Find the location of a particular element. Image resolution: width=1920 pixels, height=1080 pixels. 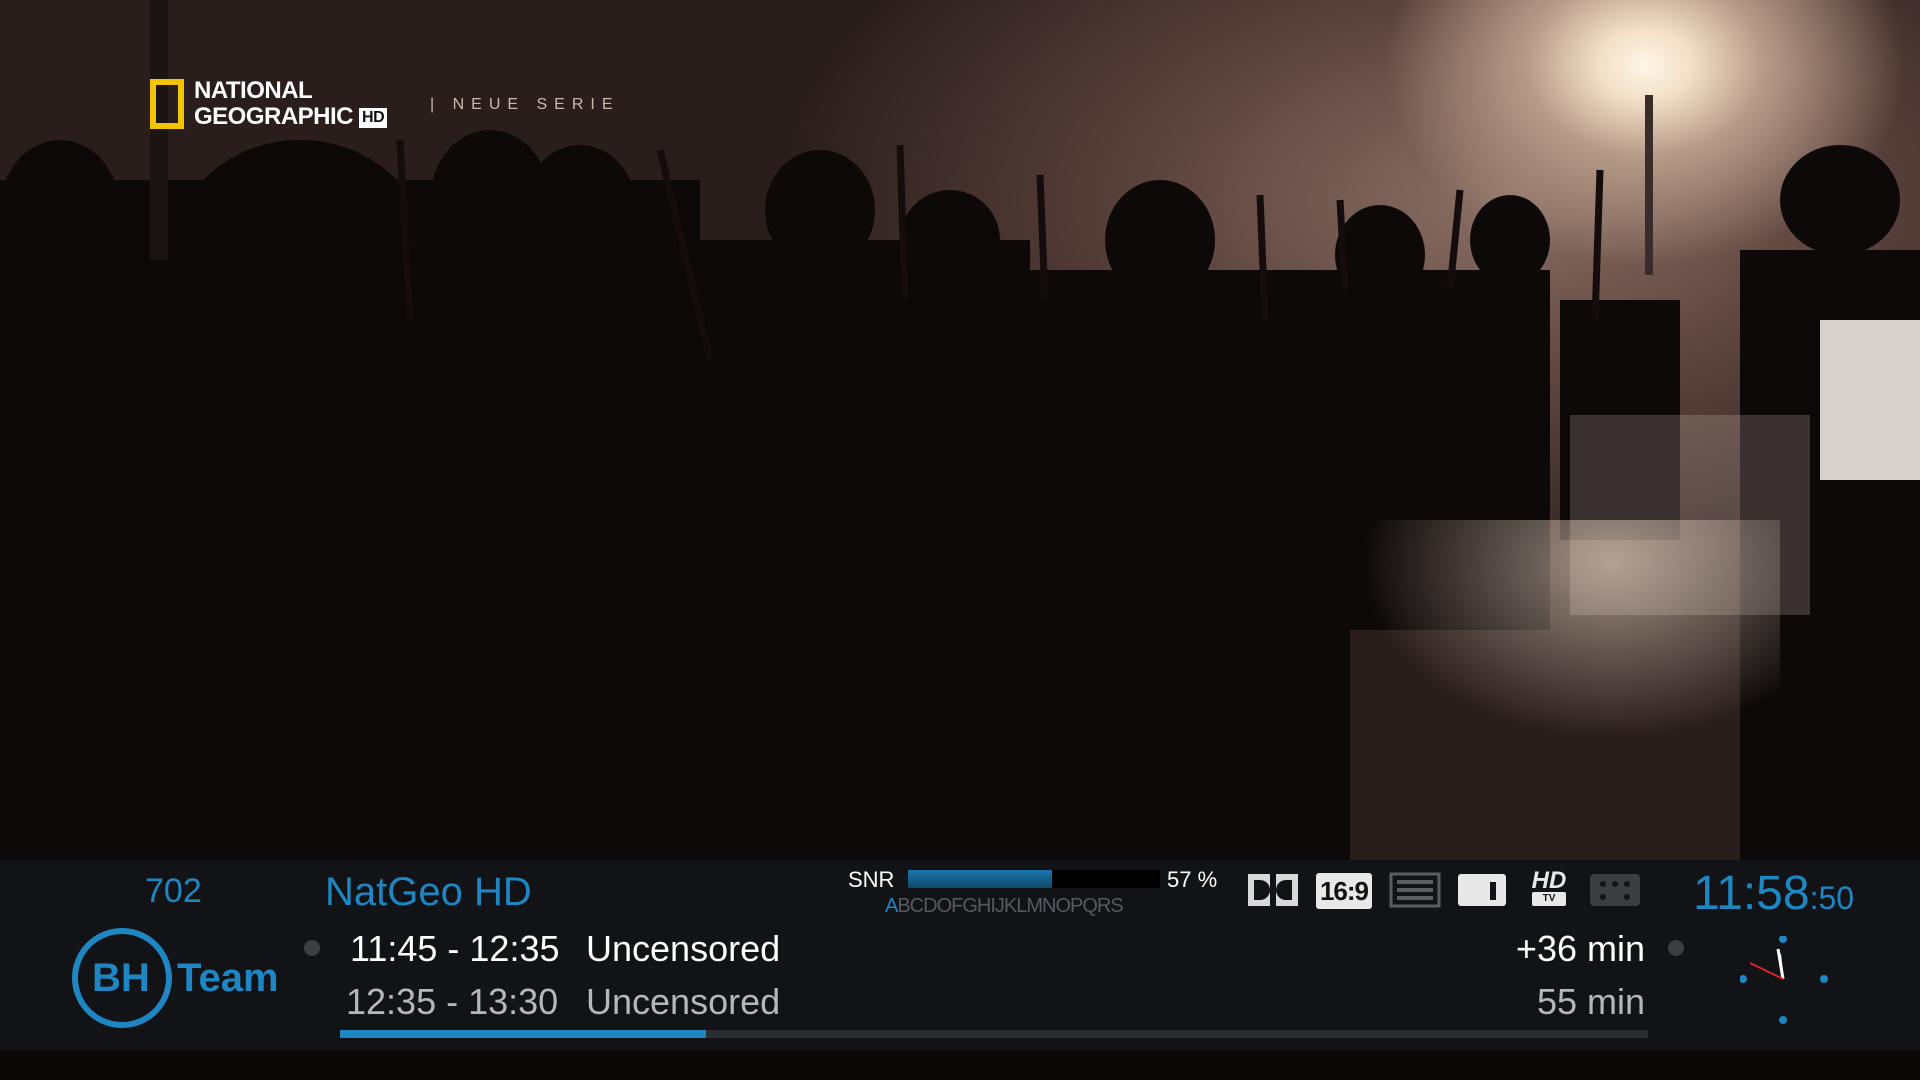

caid-rest: BCDOFGHIJKLMNOPQRS is located at coordinates (1010, 906).